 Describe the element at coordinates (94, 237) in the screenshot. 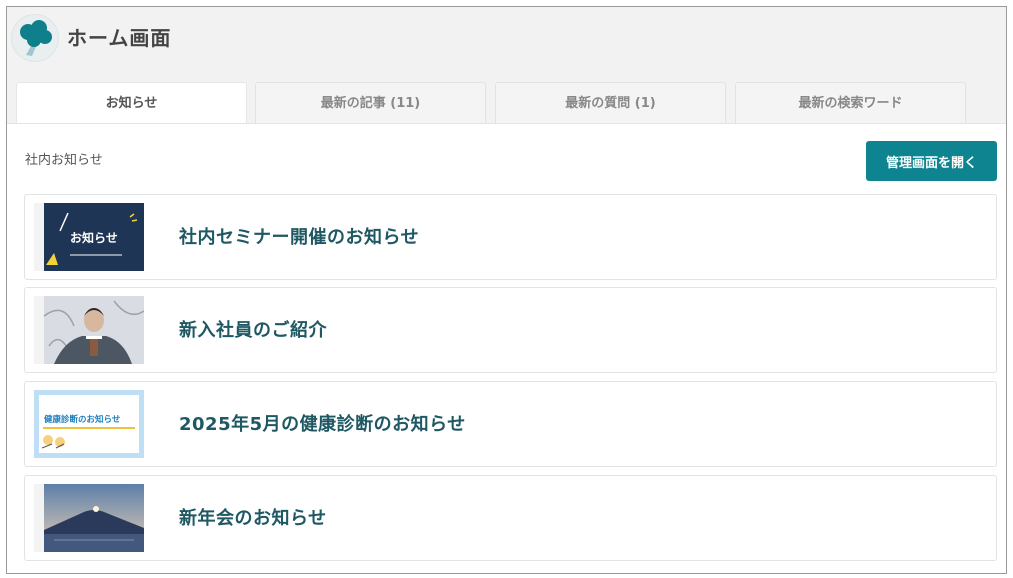

I see `seminar-thumbnail-text: お知らせ` at that location.